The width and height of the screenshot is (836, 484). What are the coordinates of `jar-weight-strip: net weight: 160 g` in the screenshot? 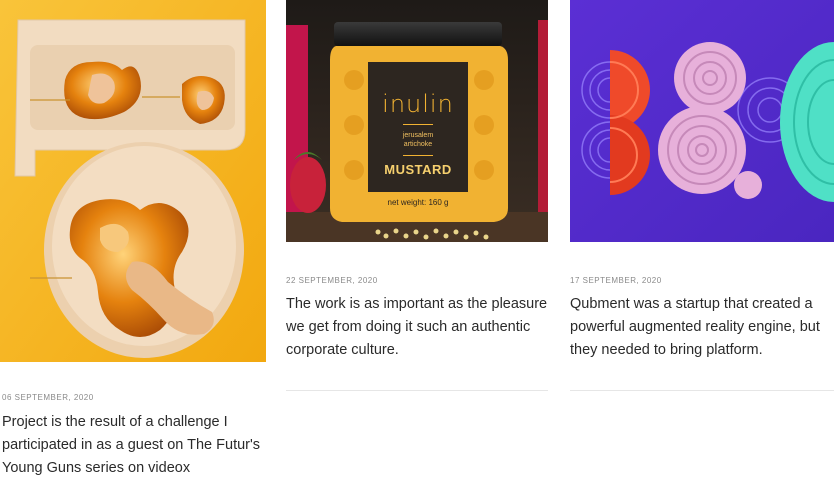 It's located at (418, 201).